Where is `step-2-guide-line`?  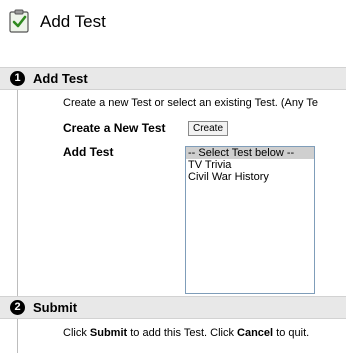
step-2-guide-line is located at coordinates (17, 336).